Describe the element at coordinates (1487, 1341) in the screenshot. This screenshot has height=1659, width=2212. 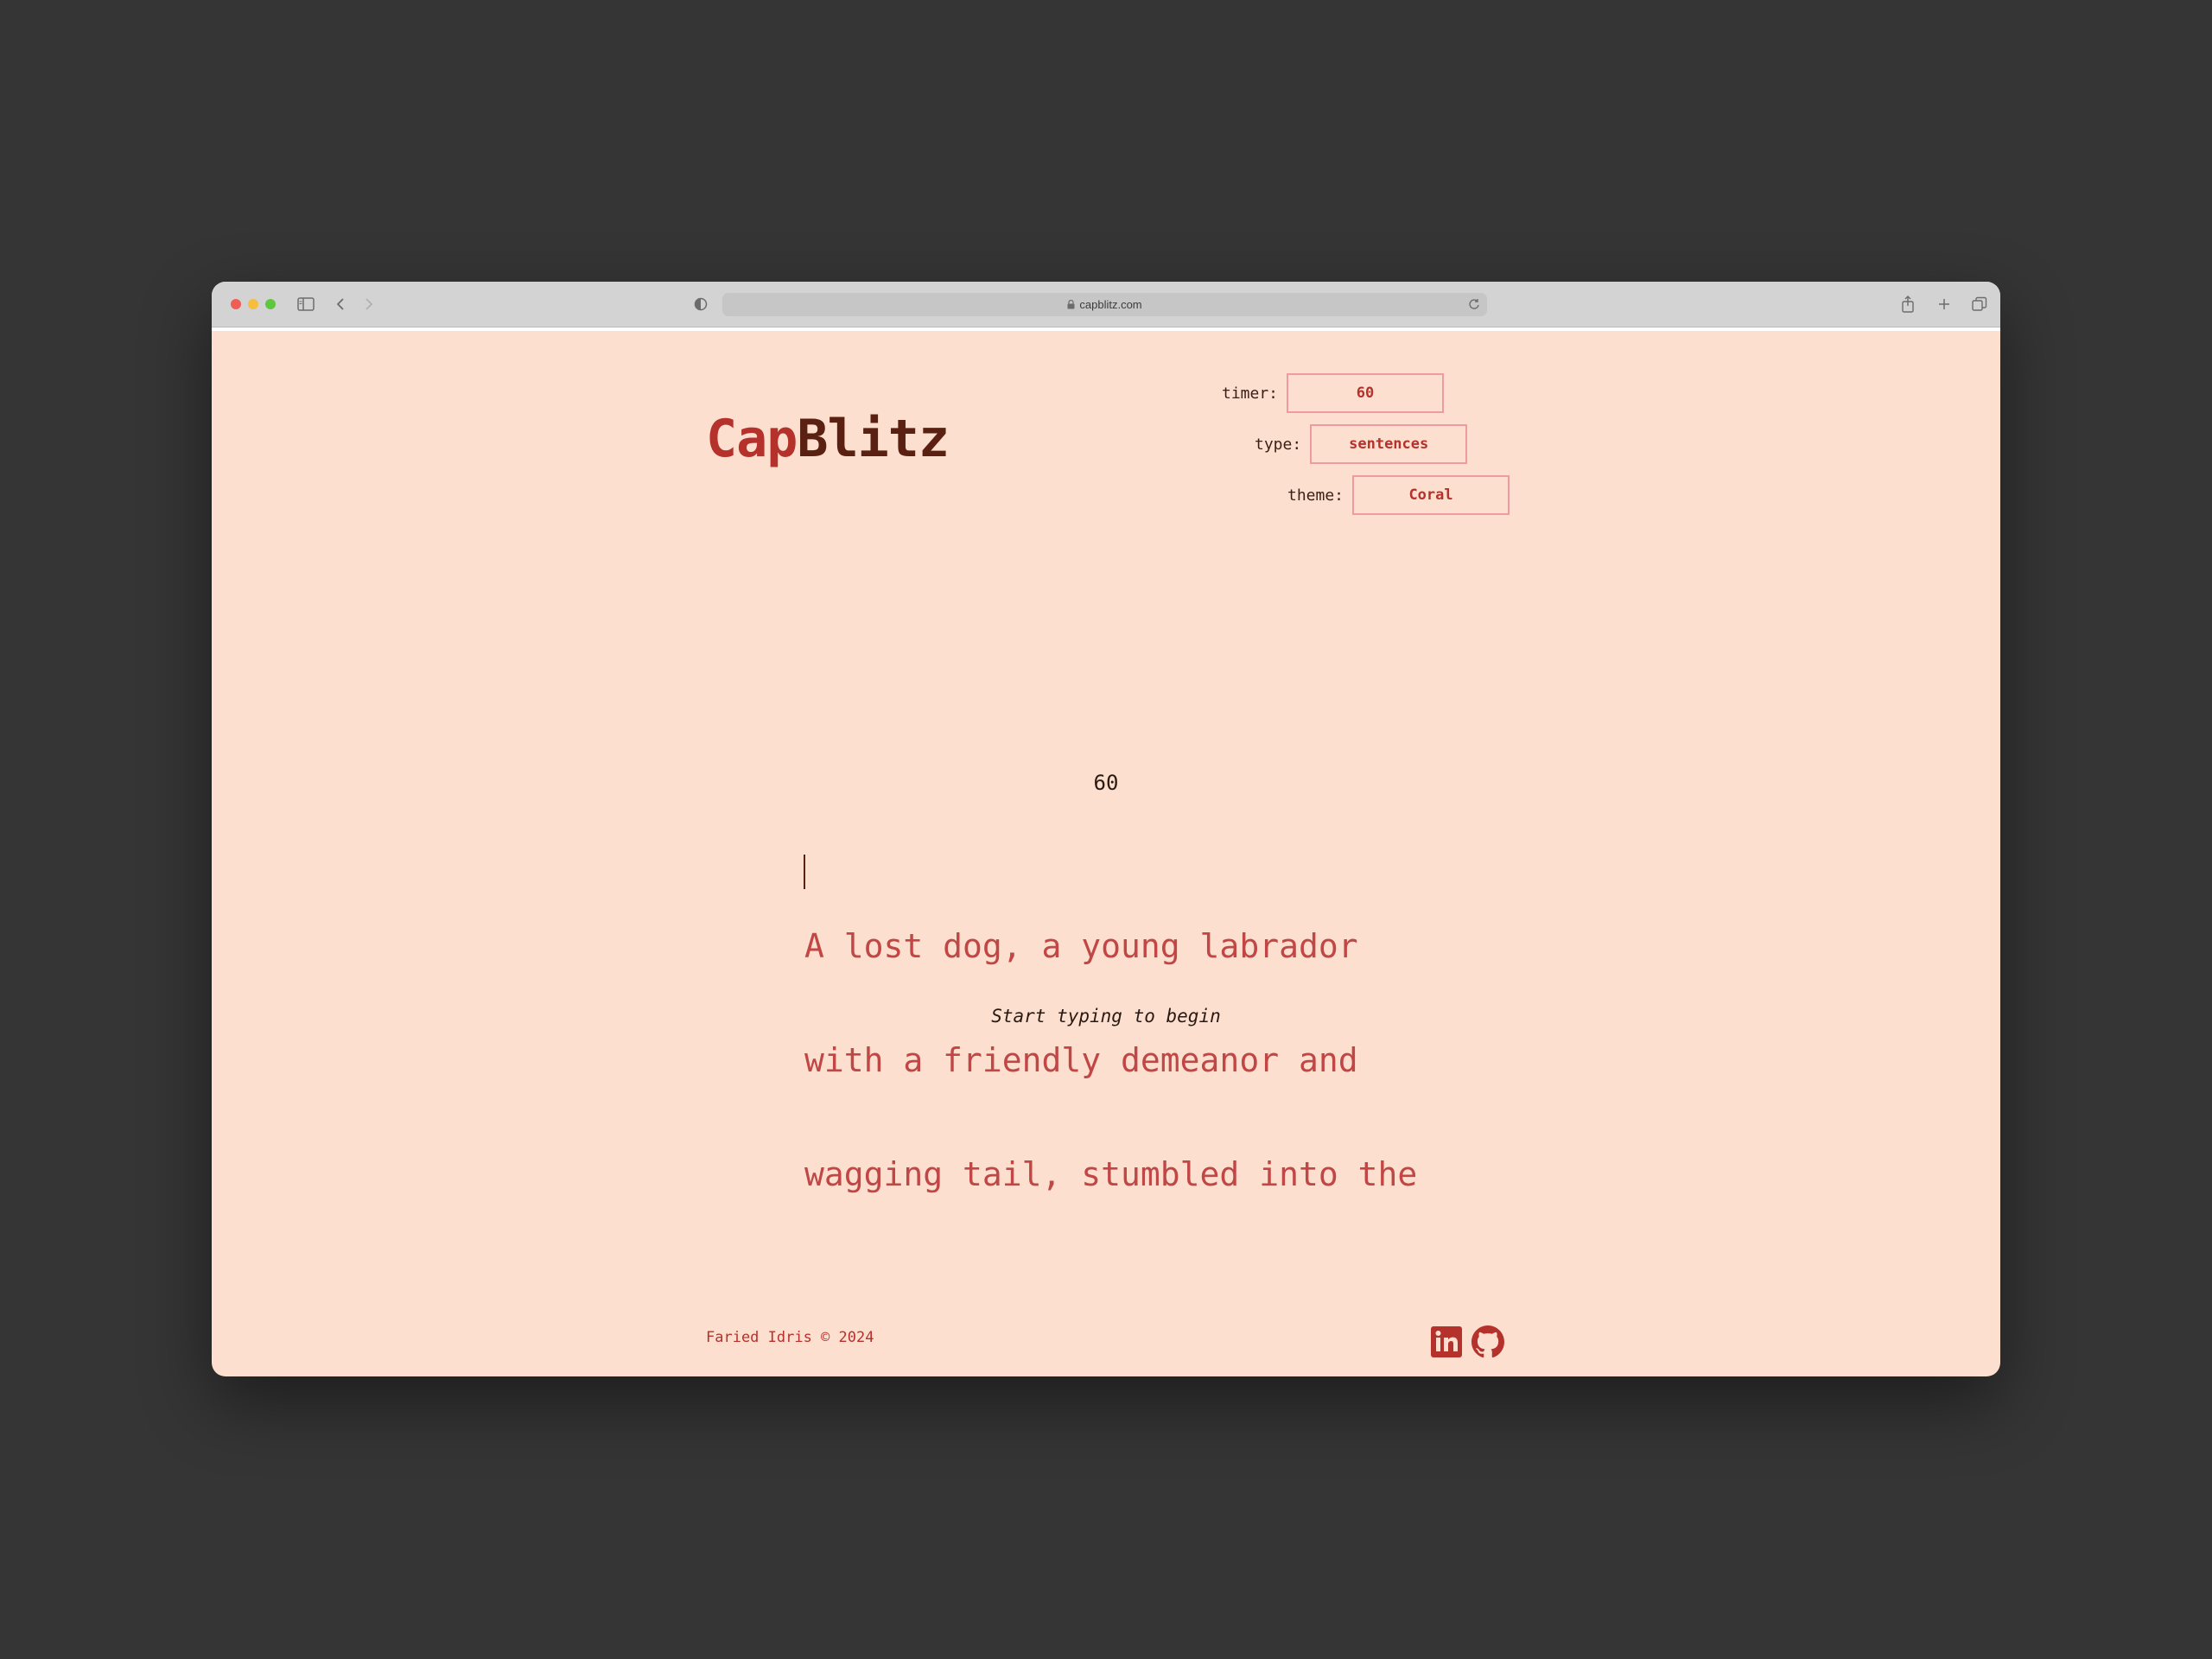
I see `github-icon` at that location.